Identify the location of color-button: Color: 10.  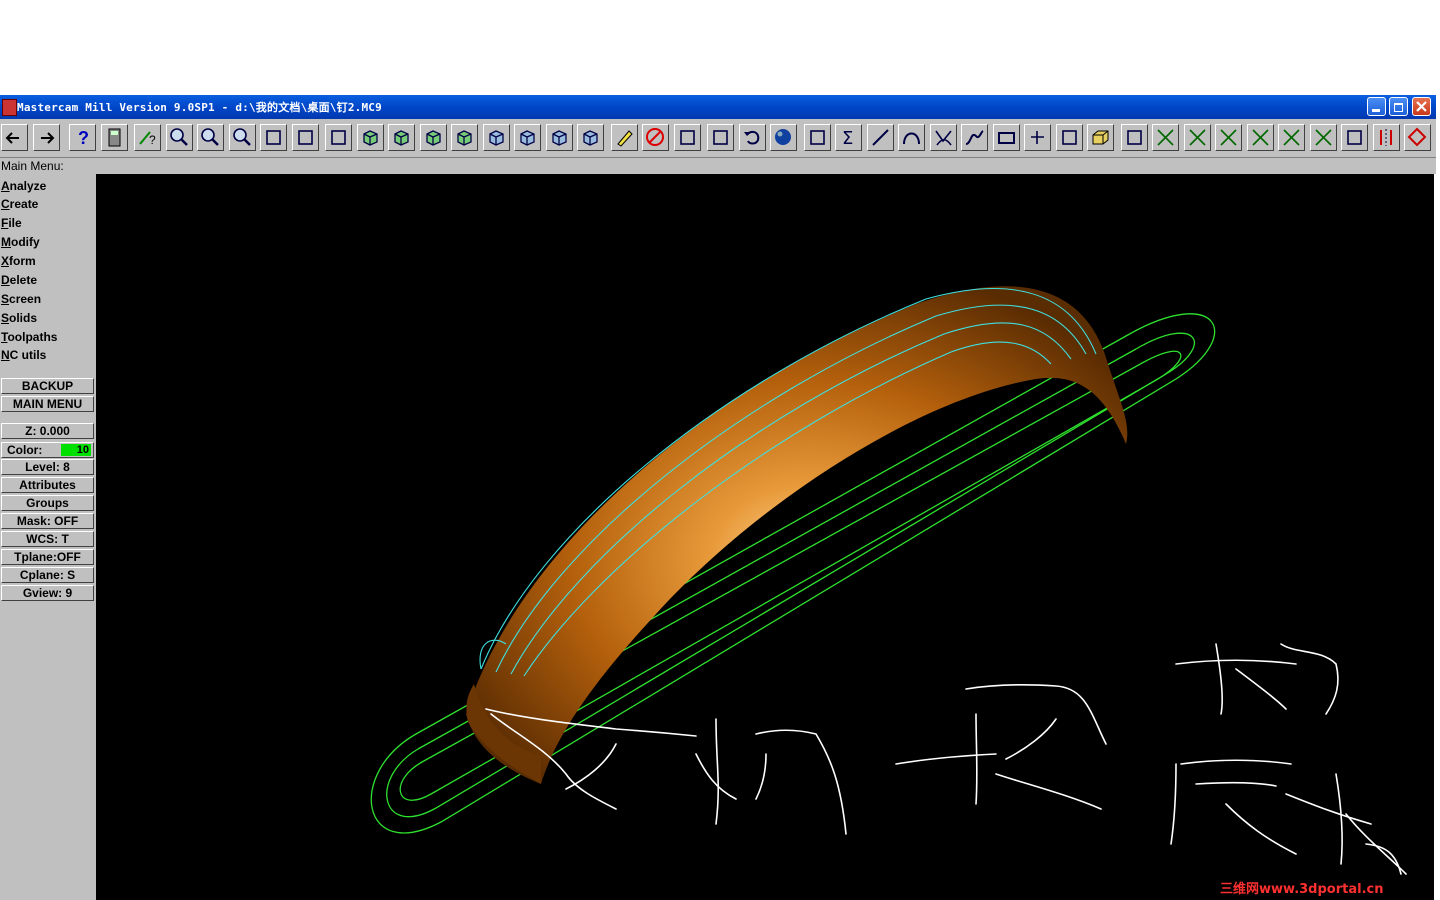
(47, 450).